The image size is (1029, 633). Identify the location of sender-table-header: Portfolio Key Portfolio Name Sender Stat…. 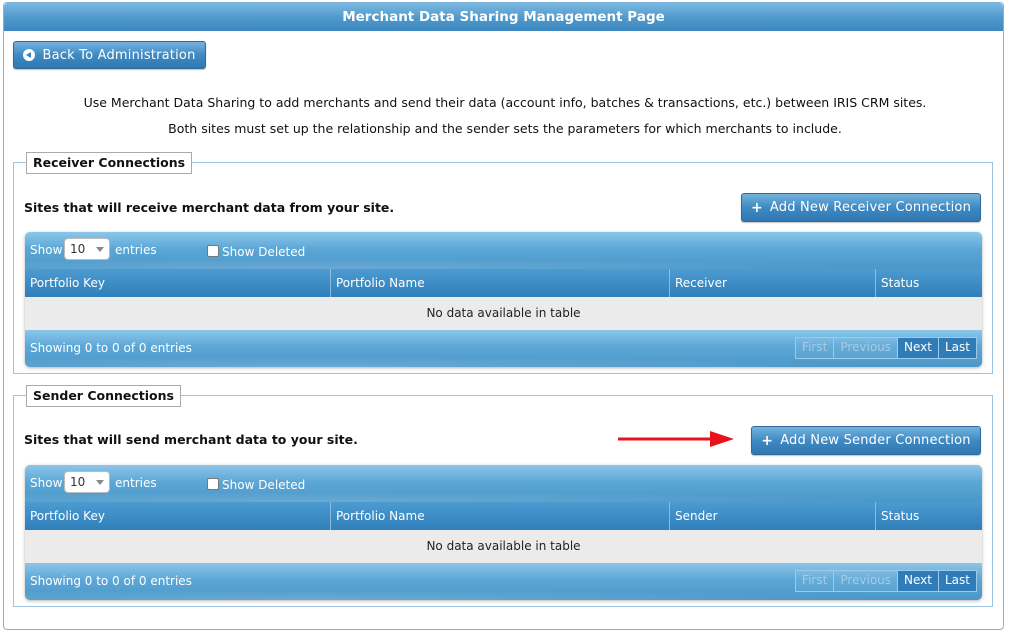
(503, 516).